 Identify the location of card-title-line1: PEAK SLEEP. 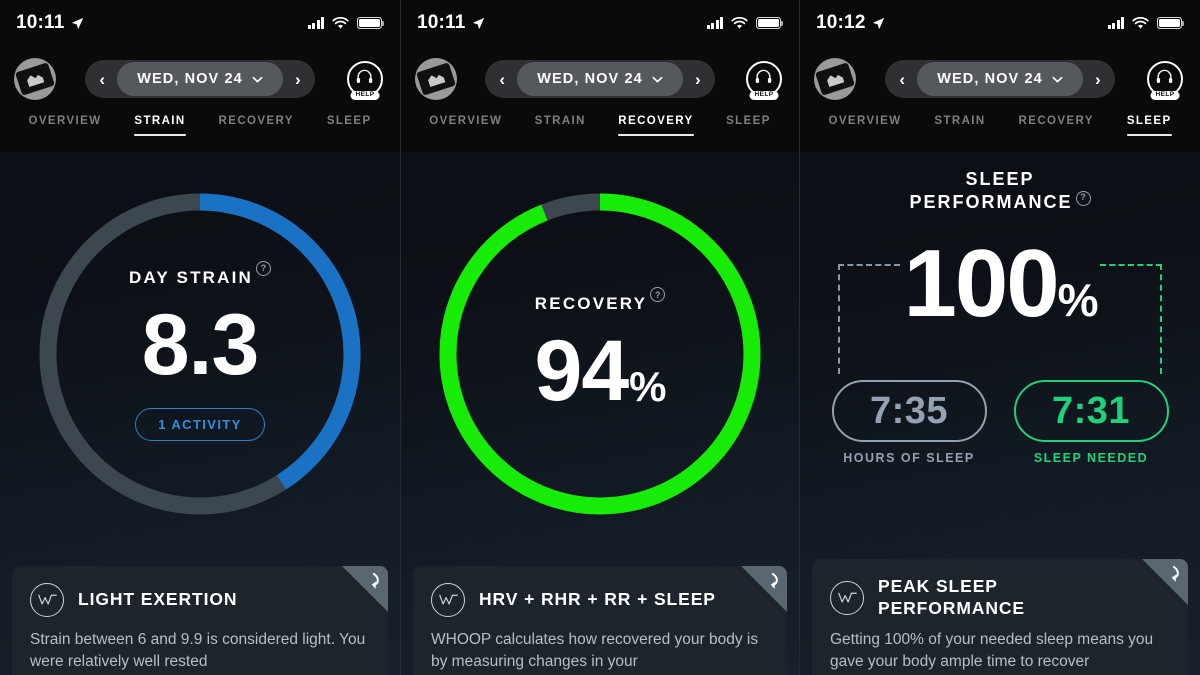
(938, 586).